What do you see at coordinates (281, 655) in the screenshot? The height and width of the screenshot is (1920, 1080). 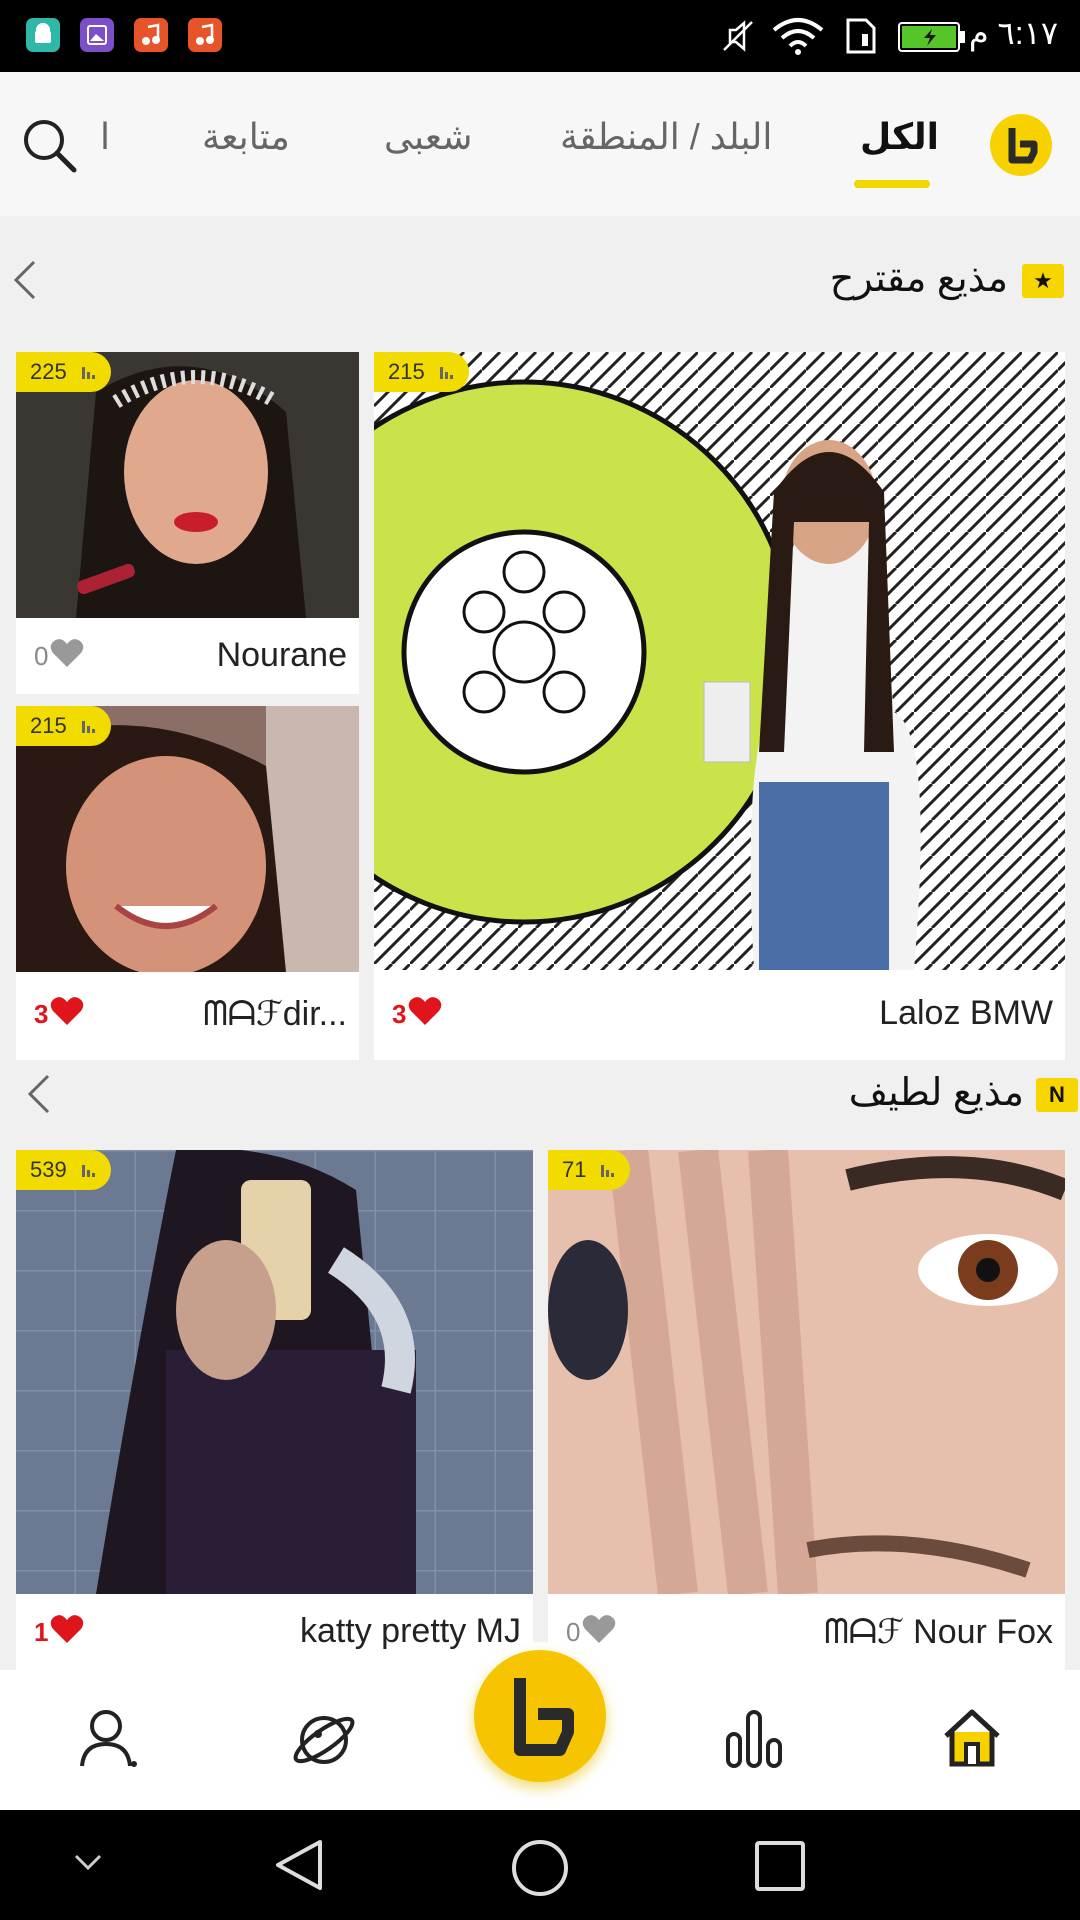 I see `broadcaster-name: Nourane` at bounding box center [281, 655].